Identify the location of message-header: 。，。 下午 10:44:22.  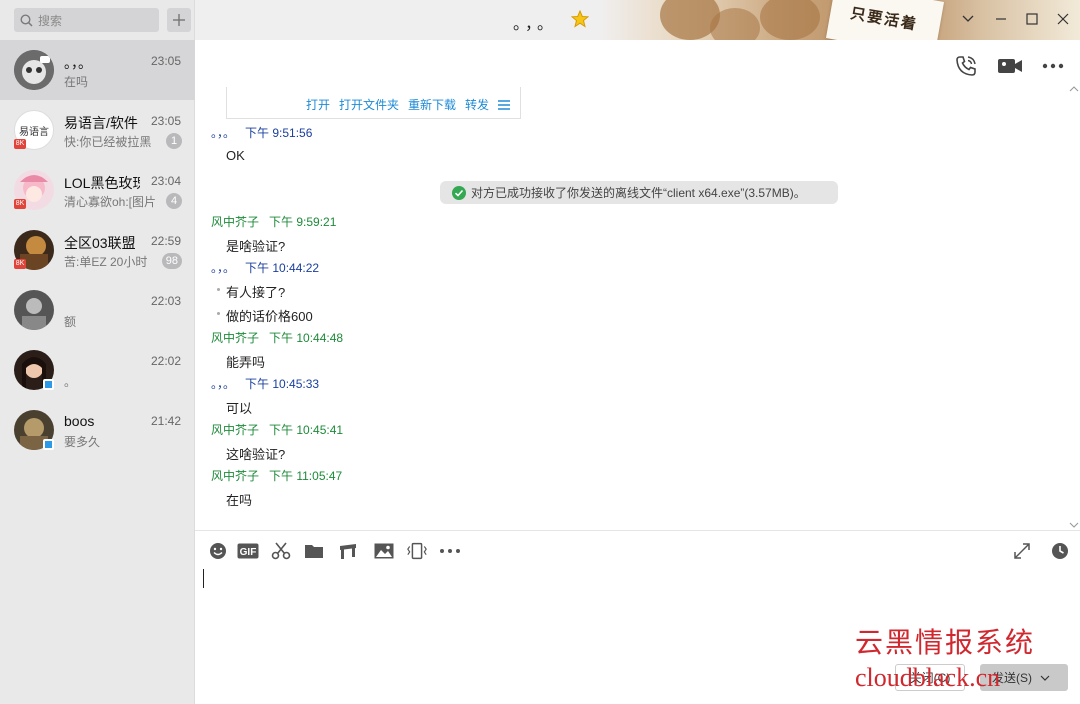
(265, 267).